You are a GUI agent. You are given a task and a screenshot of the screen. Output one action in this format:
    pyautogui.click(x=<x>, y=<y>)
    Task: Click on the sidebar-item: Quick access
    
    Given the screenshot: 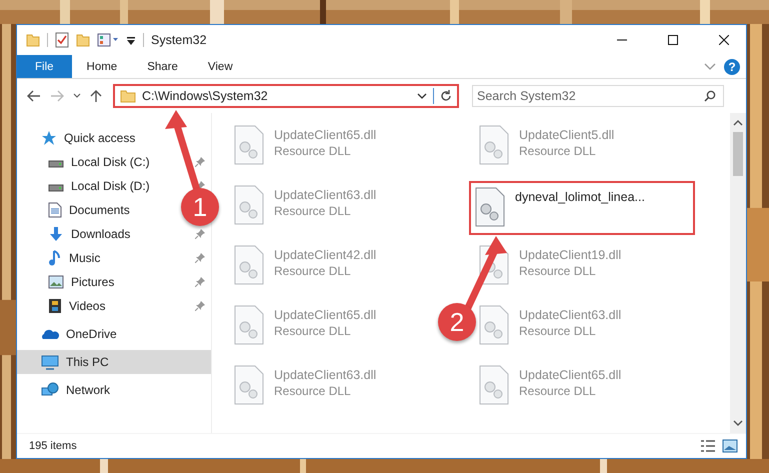 What is the action you would take?
    pyautogui.click(x=114, y=138)
    